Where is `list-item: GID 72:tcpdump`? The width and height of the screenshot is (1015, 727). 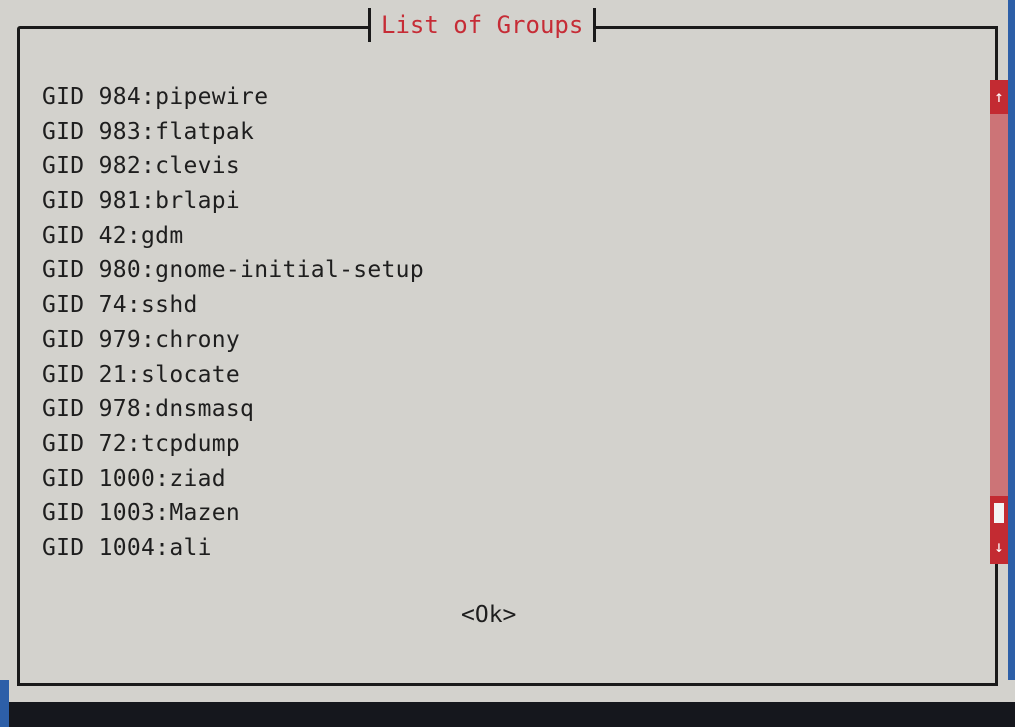 list-item: GID 72:tcpdump is located at coordinates (233, 444).